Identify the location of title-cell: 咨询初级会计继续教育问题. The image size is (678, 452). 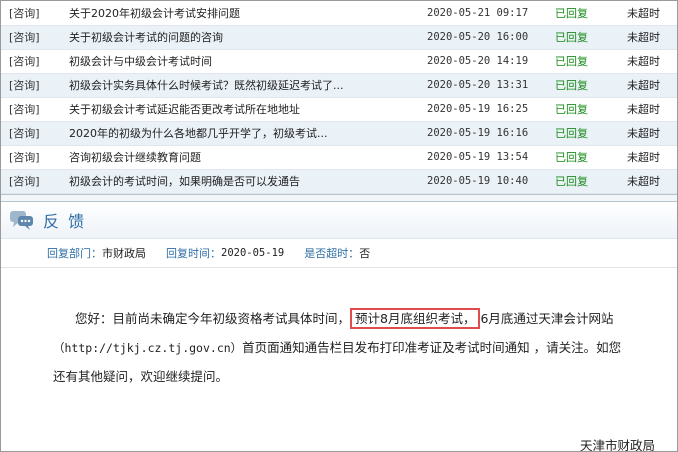
(248, 157).